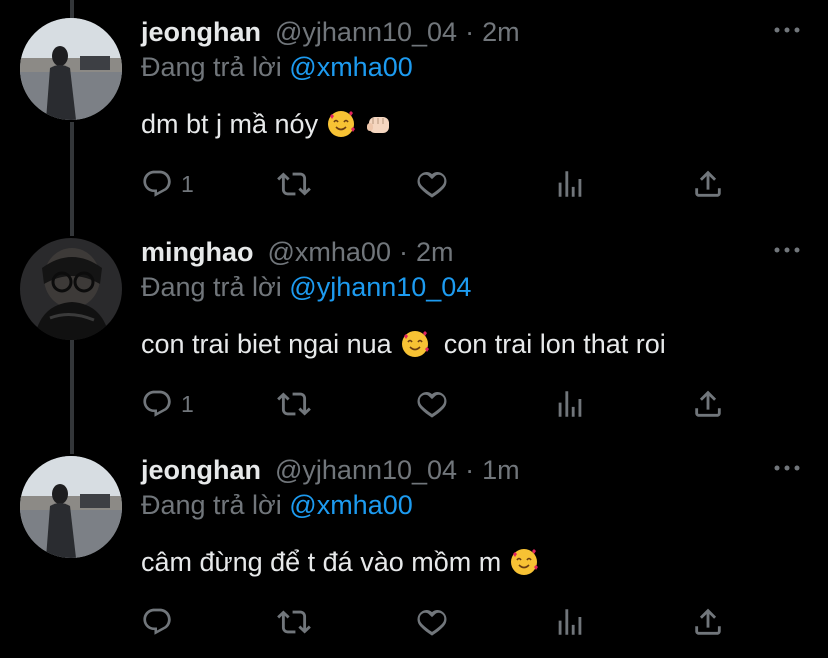 This screenshot has height=658, width=828. I want to click on reply-button, so click(161, 622).